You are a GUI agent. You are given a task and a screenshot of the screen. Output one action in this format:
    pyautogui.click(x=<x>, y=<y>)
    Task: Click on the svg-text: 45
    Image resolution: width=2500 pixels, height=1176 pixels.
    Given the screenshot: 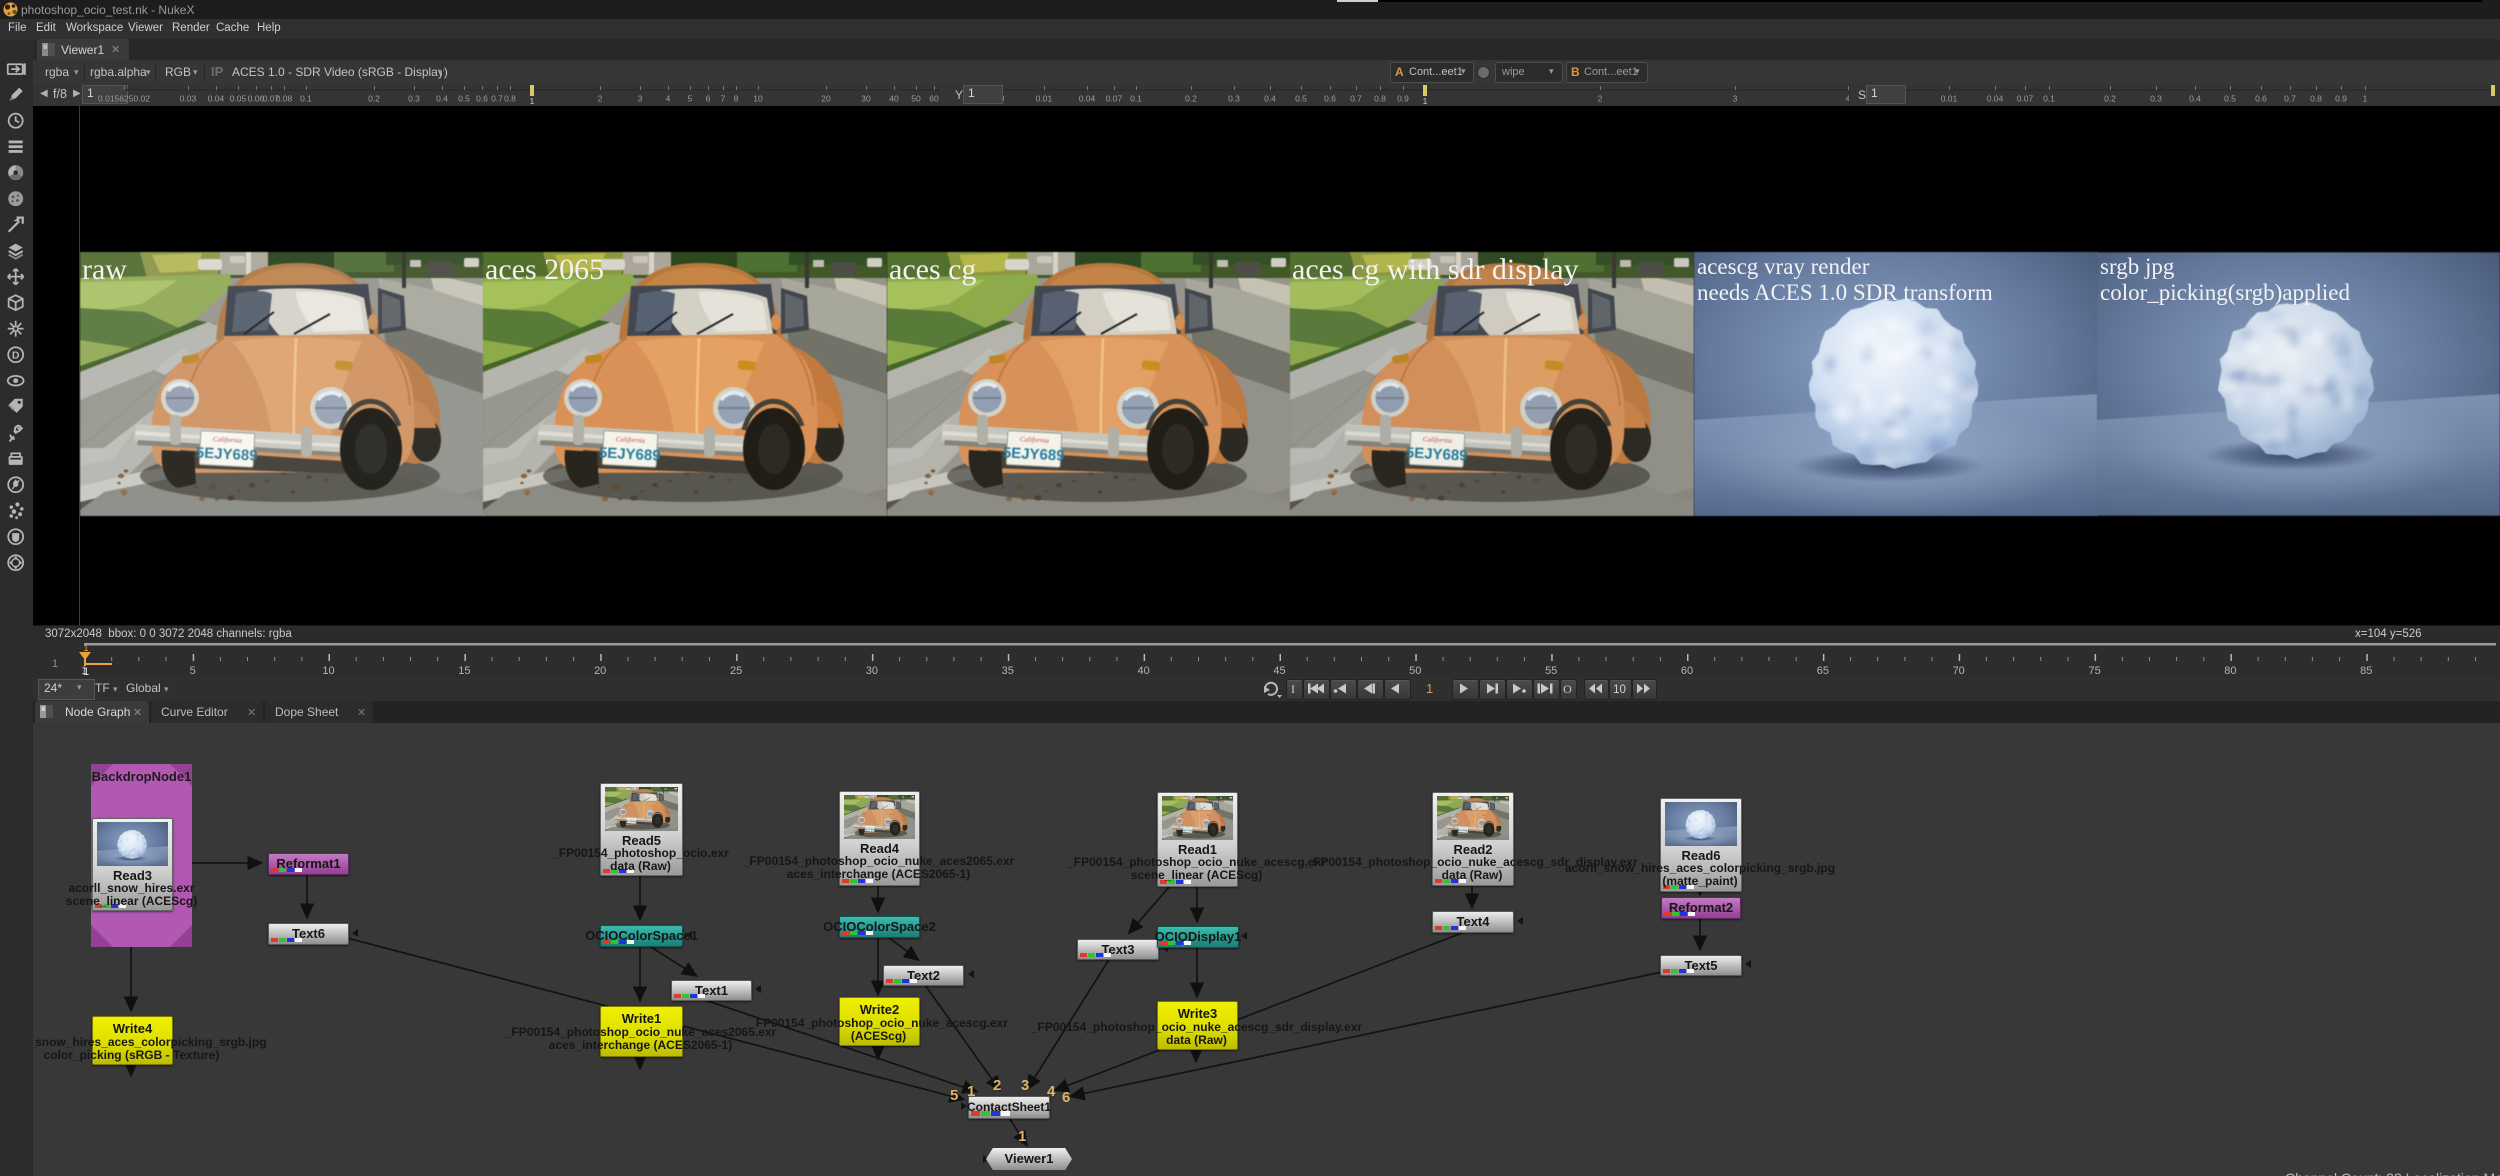 What is the action you would take?
    pyautogui.click(x=1279, y=671)
    